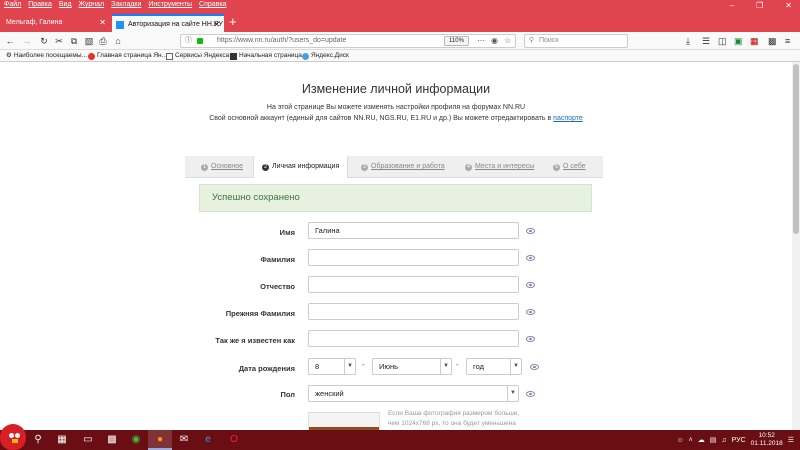  What do you see at coordinates (200, 41) in the screenshot?
I see `lock-icon` at bounding box center [200, 41].